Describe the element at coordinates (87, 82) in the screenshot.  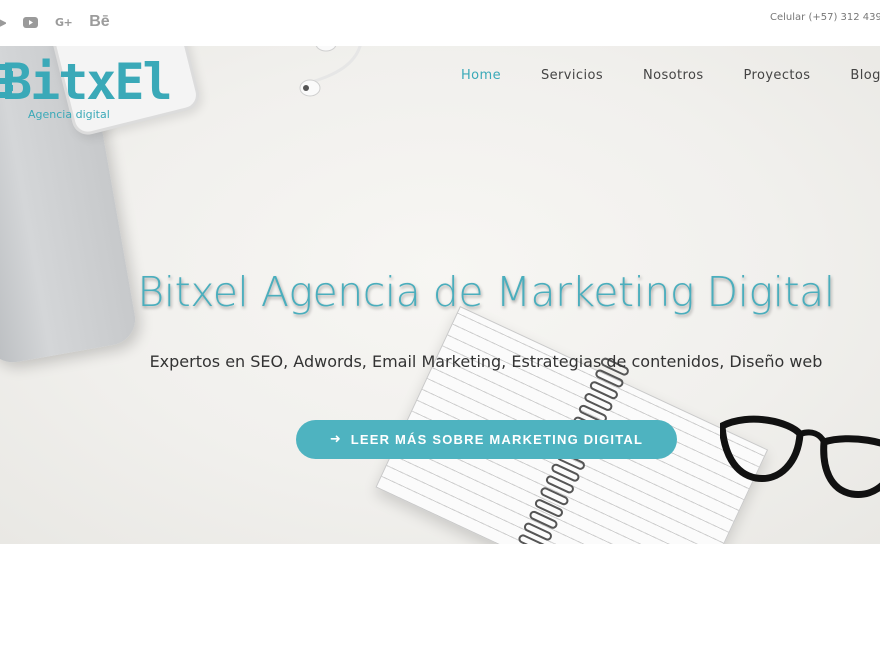
I see `logo-wordmark: BitxEl` at that location.